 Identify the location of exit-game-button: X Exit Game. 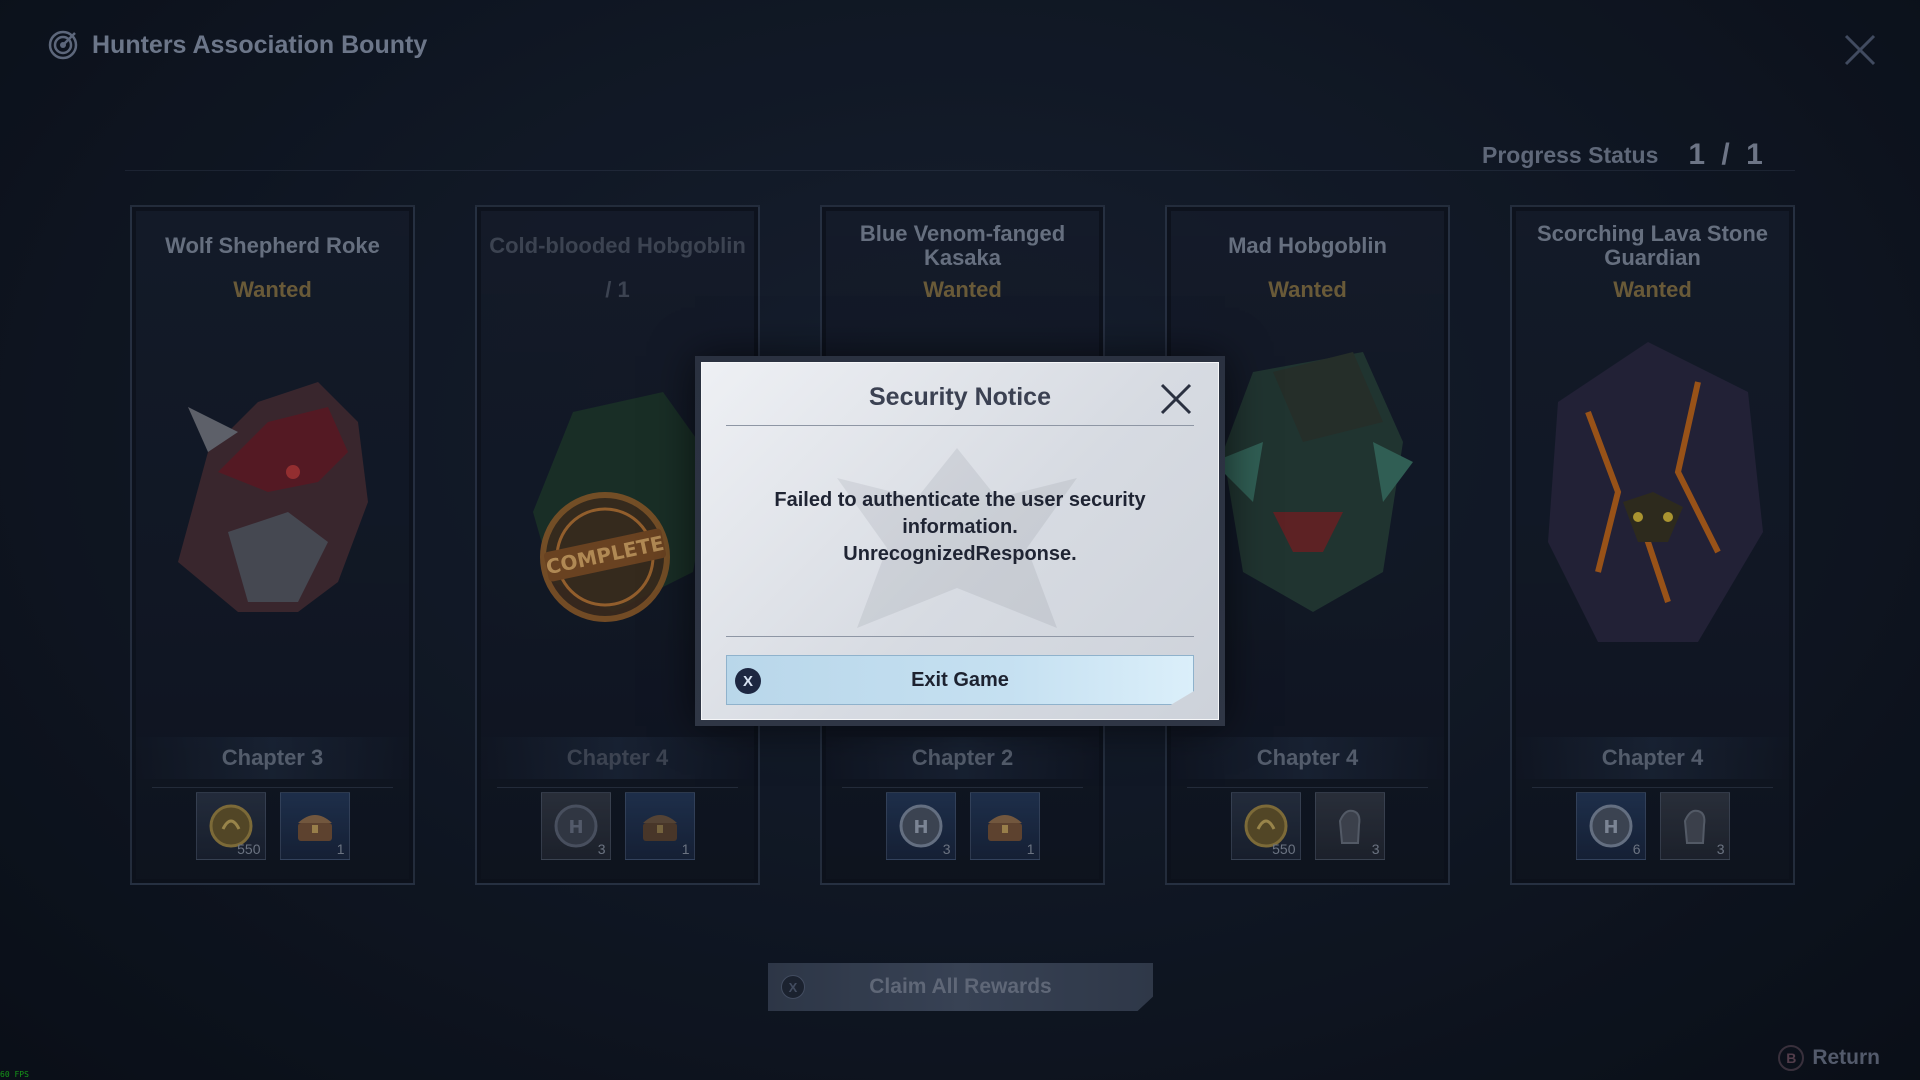
(960, 680).